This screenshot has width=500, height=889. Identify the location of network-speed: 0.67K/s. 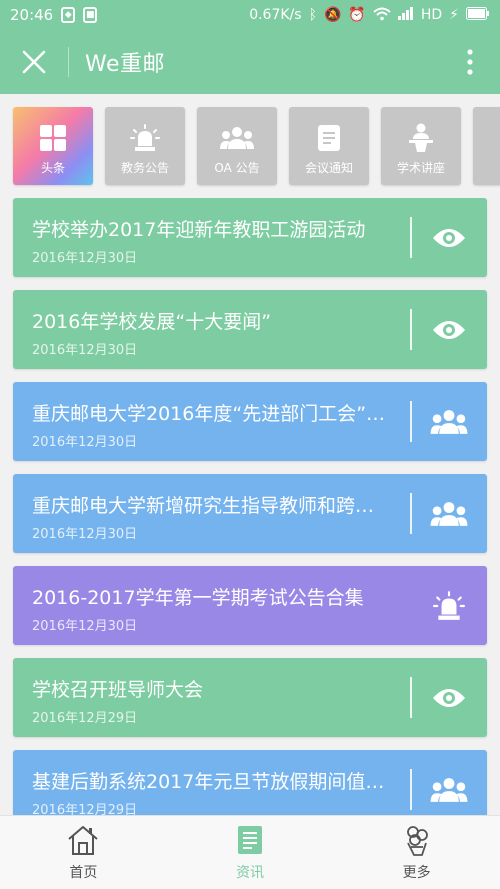
(275, 15).